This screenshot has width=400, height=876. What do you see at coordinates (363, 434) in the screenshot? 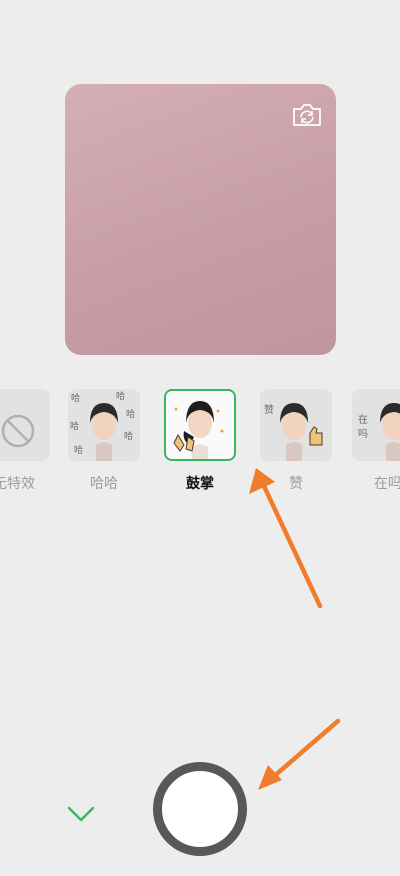
I see `svg-text: 吗` at bounding box center [363, 434].